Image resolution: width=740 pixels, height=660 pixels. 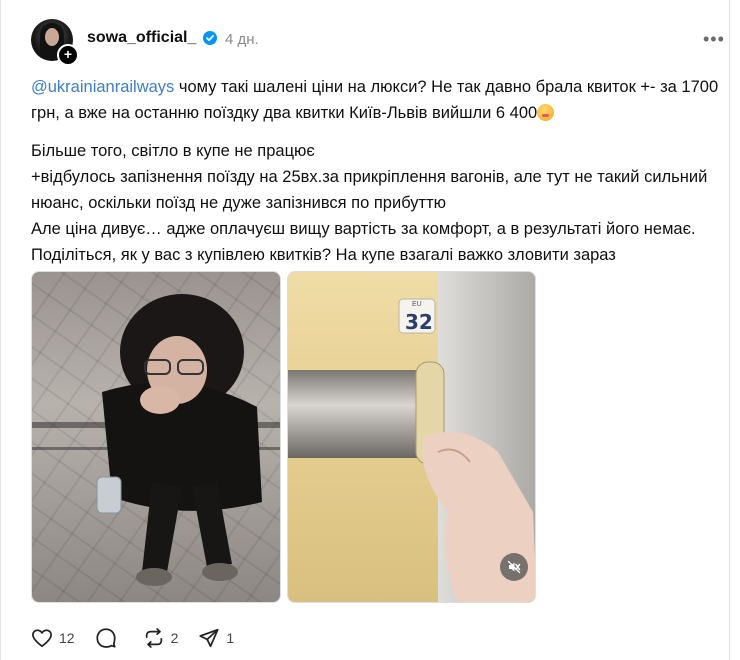 What do you see at coordinates (68, 55) in the screenshot?
I see `plus-icon: +` at bounding box center [68, 55].